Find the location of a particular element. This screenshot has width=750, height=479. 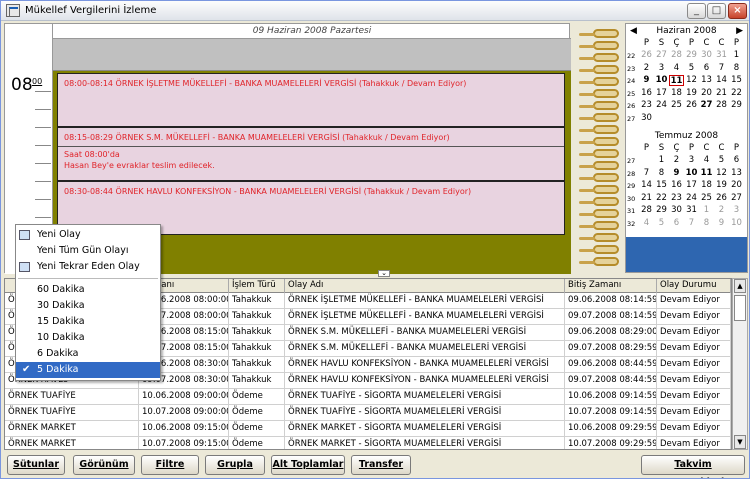

menu-item-30-min: 30 Dakika is located at coordinates (88, 306).